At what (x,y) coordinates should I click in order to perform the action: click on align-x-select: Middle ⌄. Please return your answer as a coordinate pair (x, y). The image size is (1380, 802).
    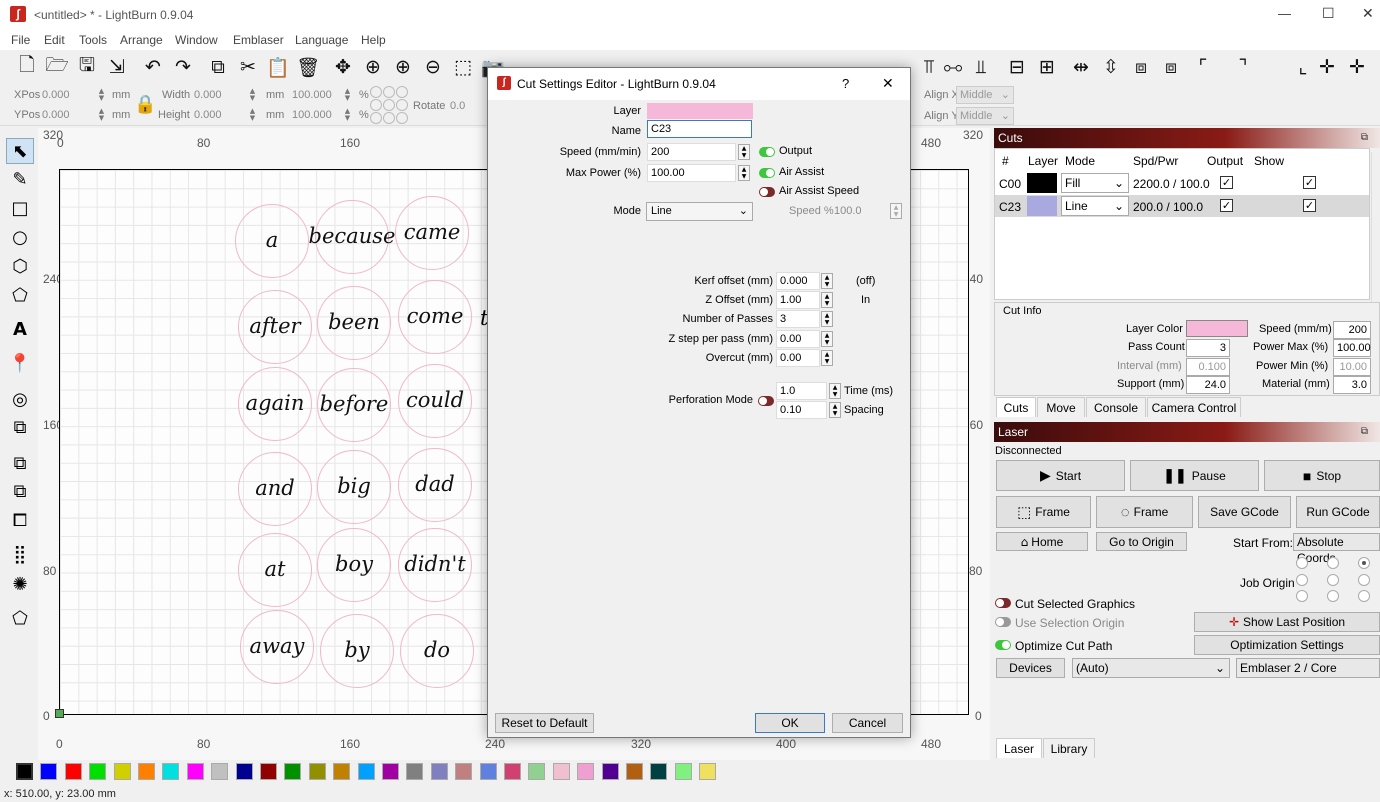
    Looking at the image, I should click on (985, 95).